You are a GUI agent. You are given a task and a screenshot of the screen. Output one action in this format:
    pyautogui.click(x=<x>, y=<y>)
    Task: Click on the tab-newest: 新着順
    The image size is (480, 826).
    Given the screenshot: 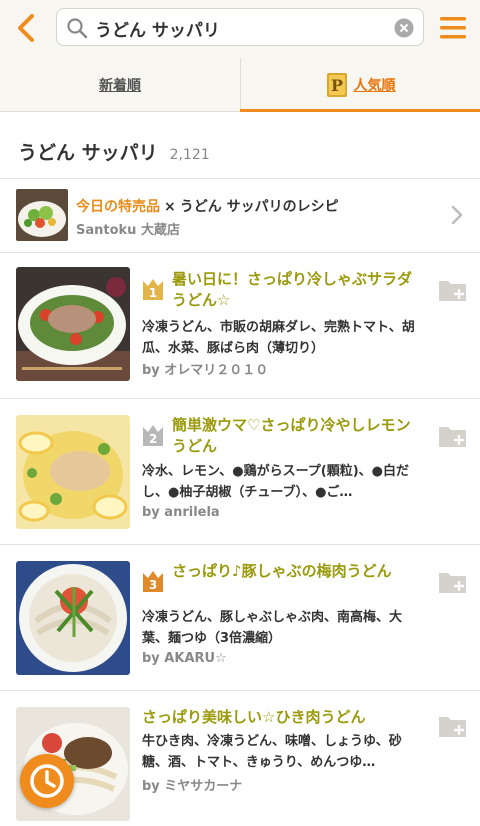 What is the action you would take?
    pyautogui.click(x=120, y=85)
    